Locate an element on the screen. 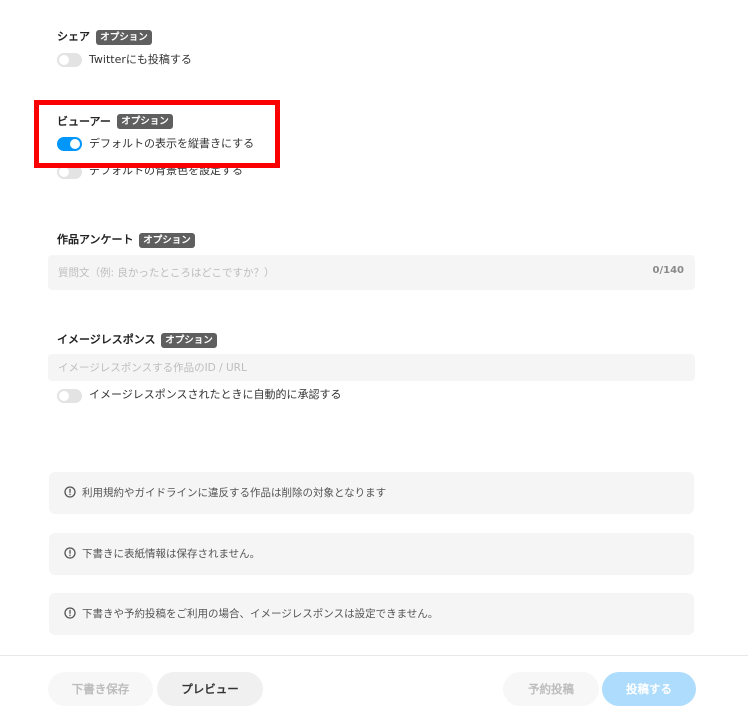  notice-text: 利用規約やガイドラインに違反する作品は削除の対象となります is located at coordinates (234, 493).